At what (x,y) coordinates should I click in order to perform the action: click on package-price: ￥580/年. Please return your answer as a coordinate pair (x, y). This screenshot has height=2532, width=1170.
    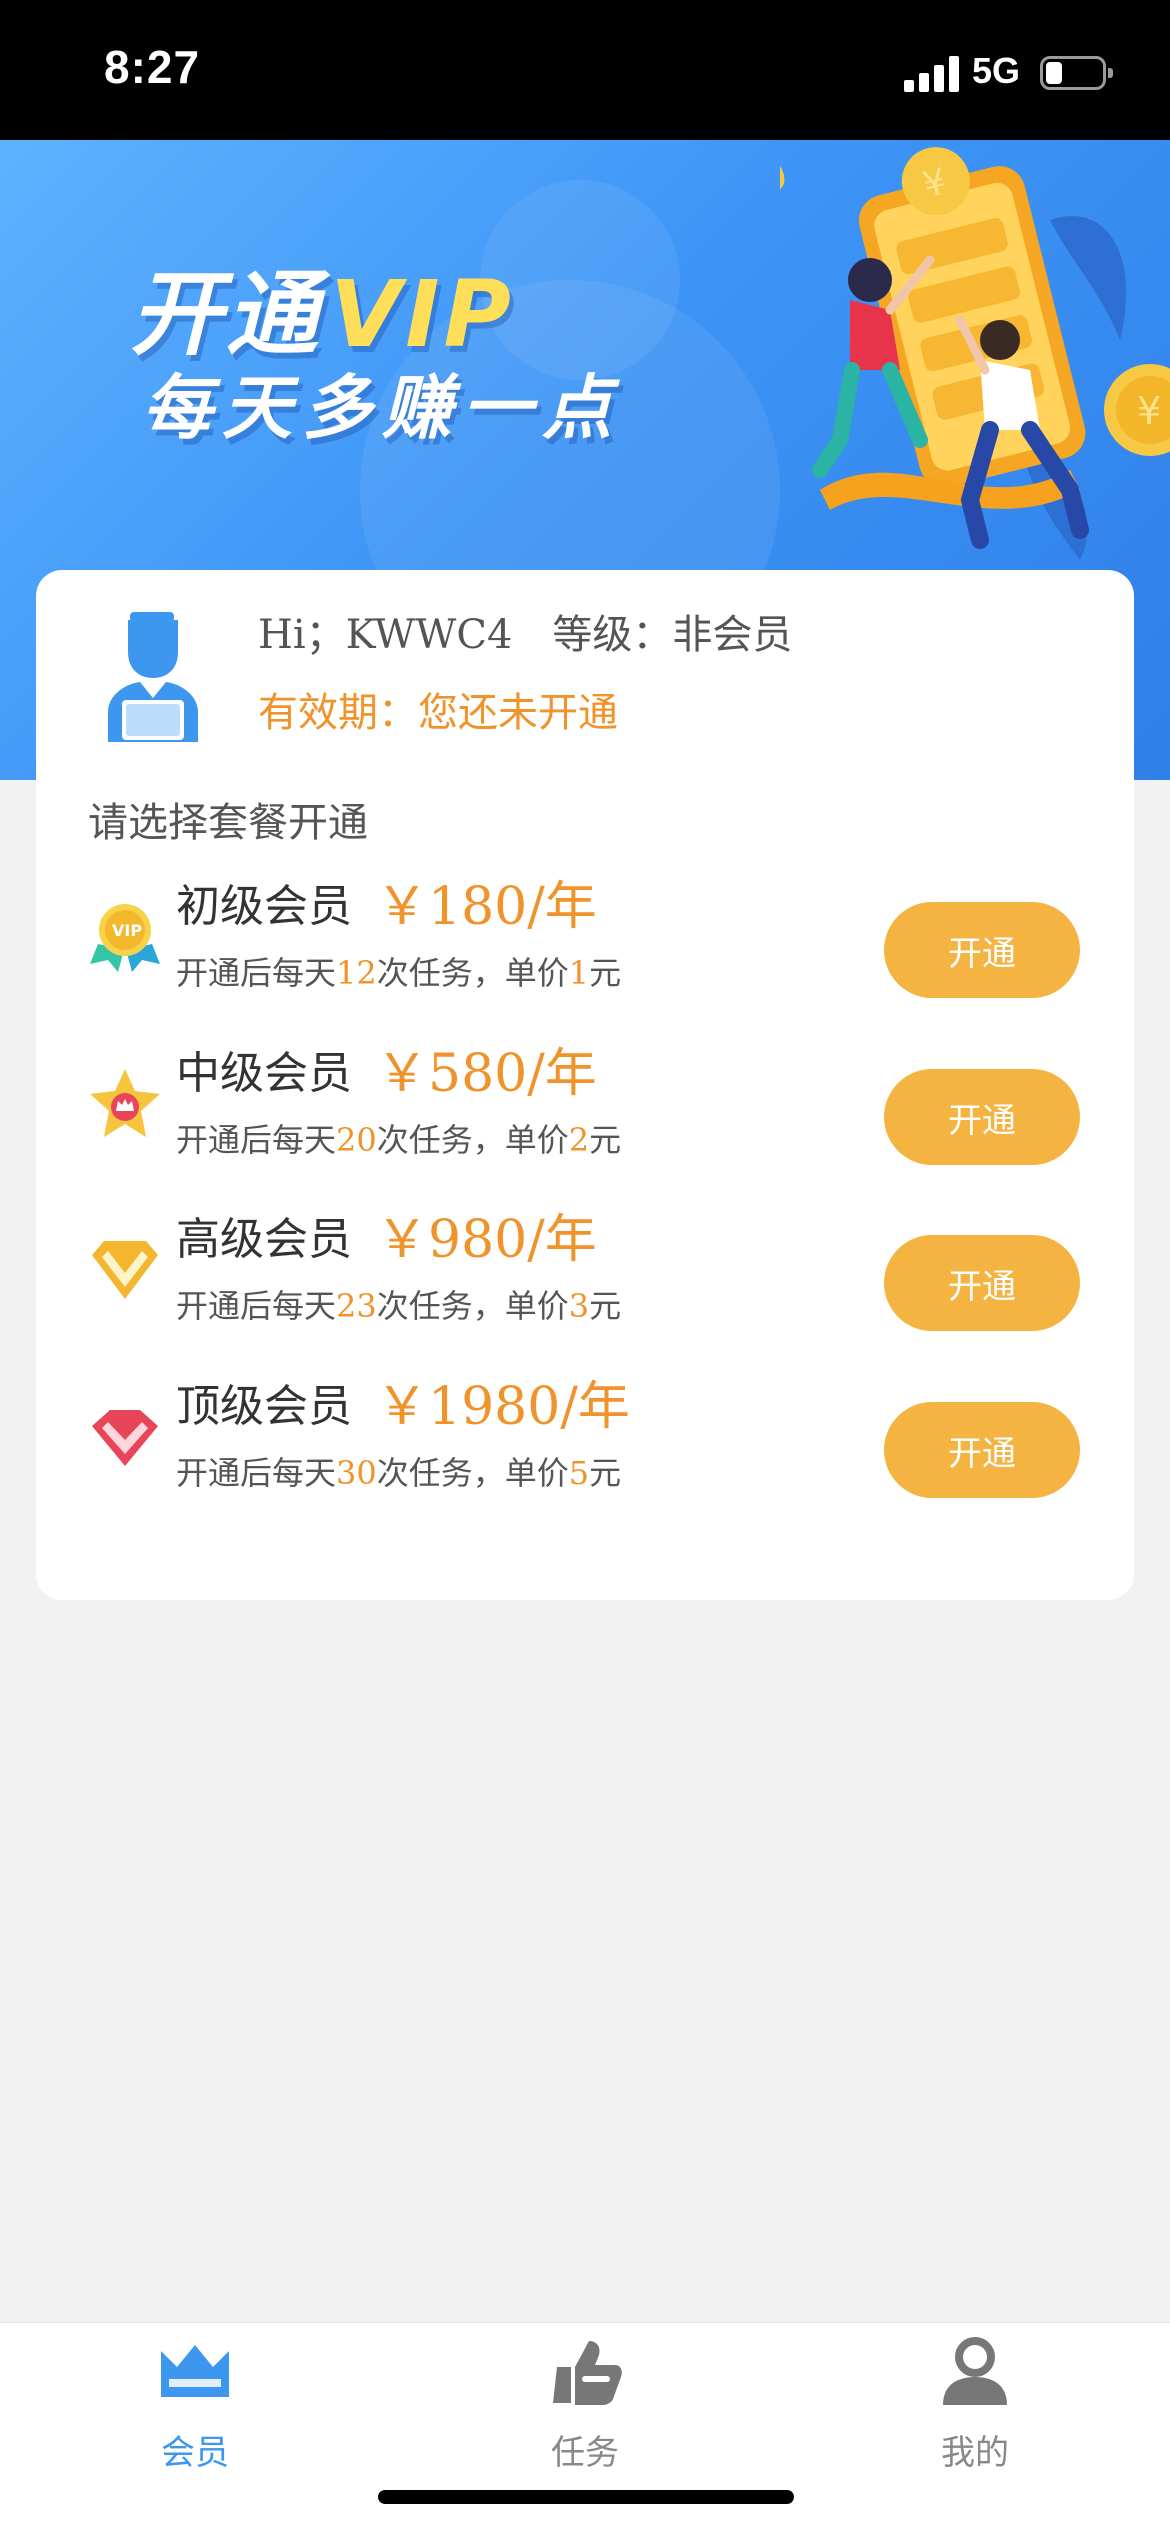
    Looking at the image, I should click on (486, 1074).